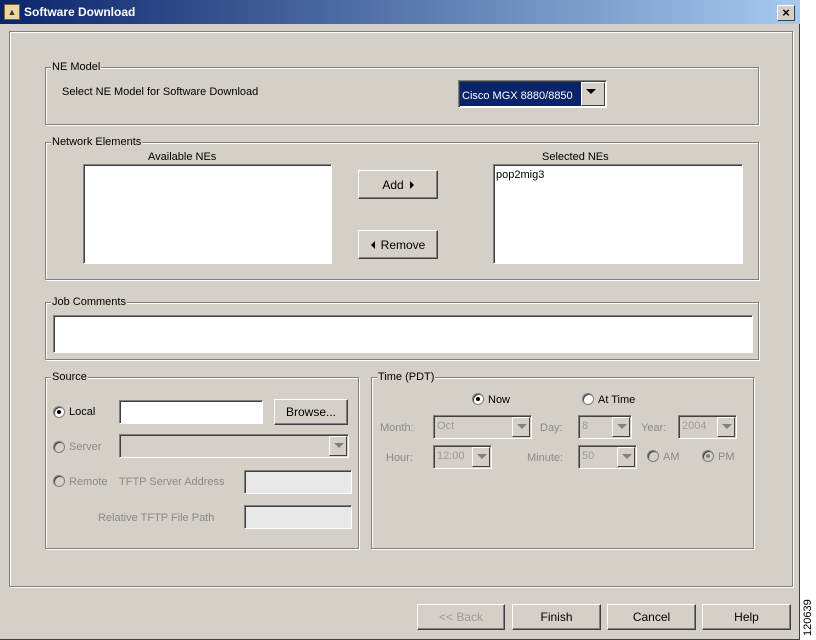 This screenshot has height=640, width=816. Describe the element at coordinates (617, 400) in the screenshot. I see `at-time-label: At Time` at that location.